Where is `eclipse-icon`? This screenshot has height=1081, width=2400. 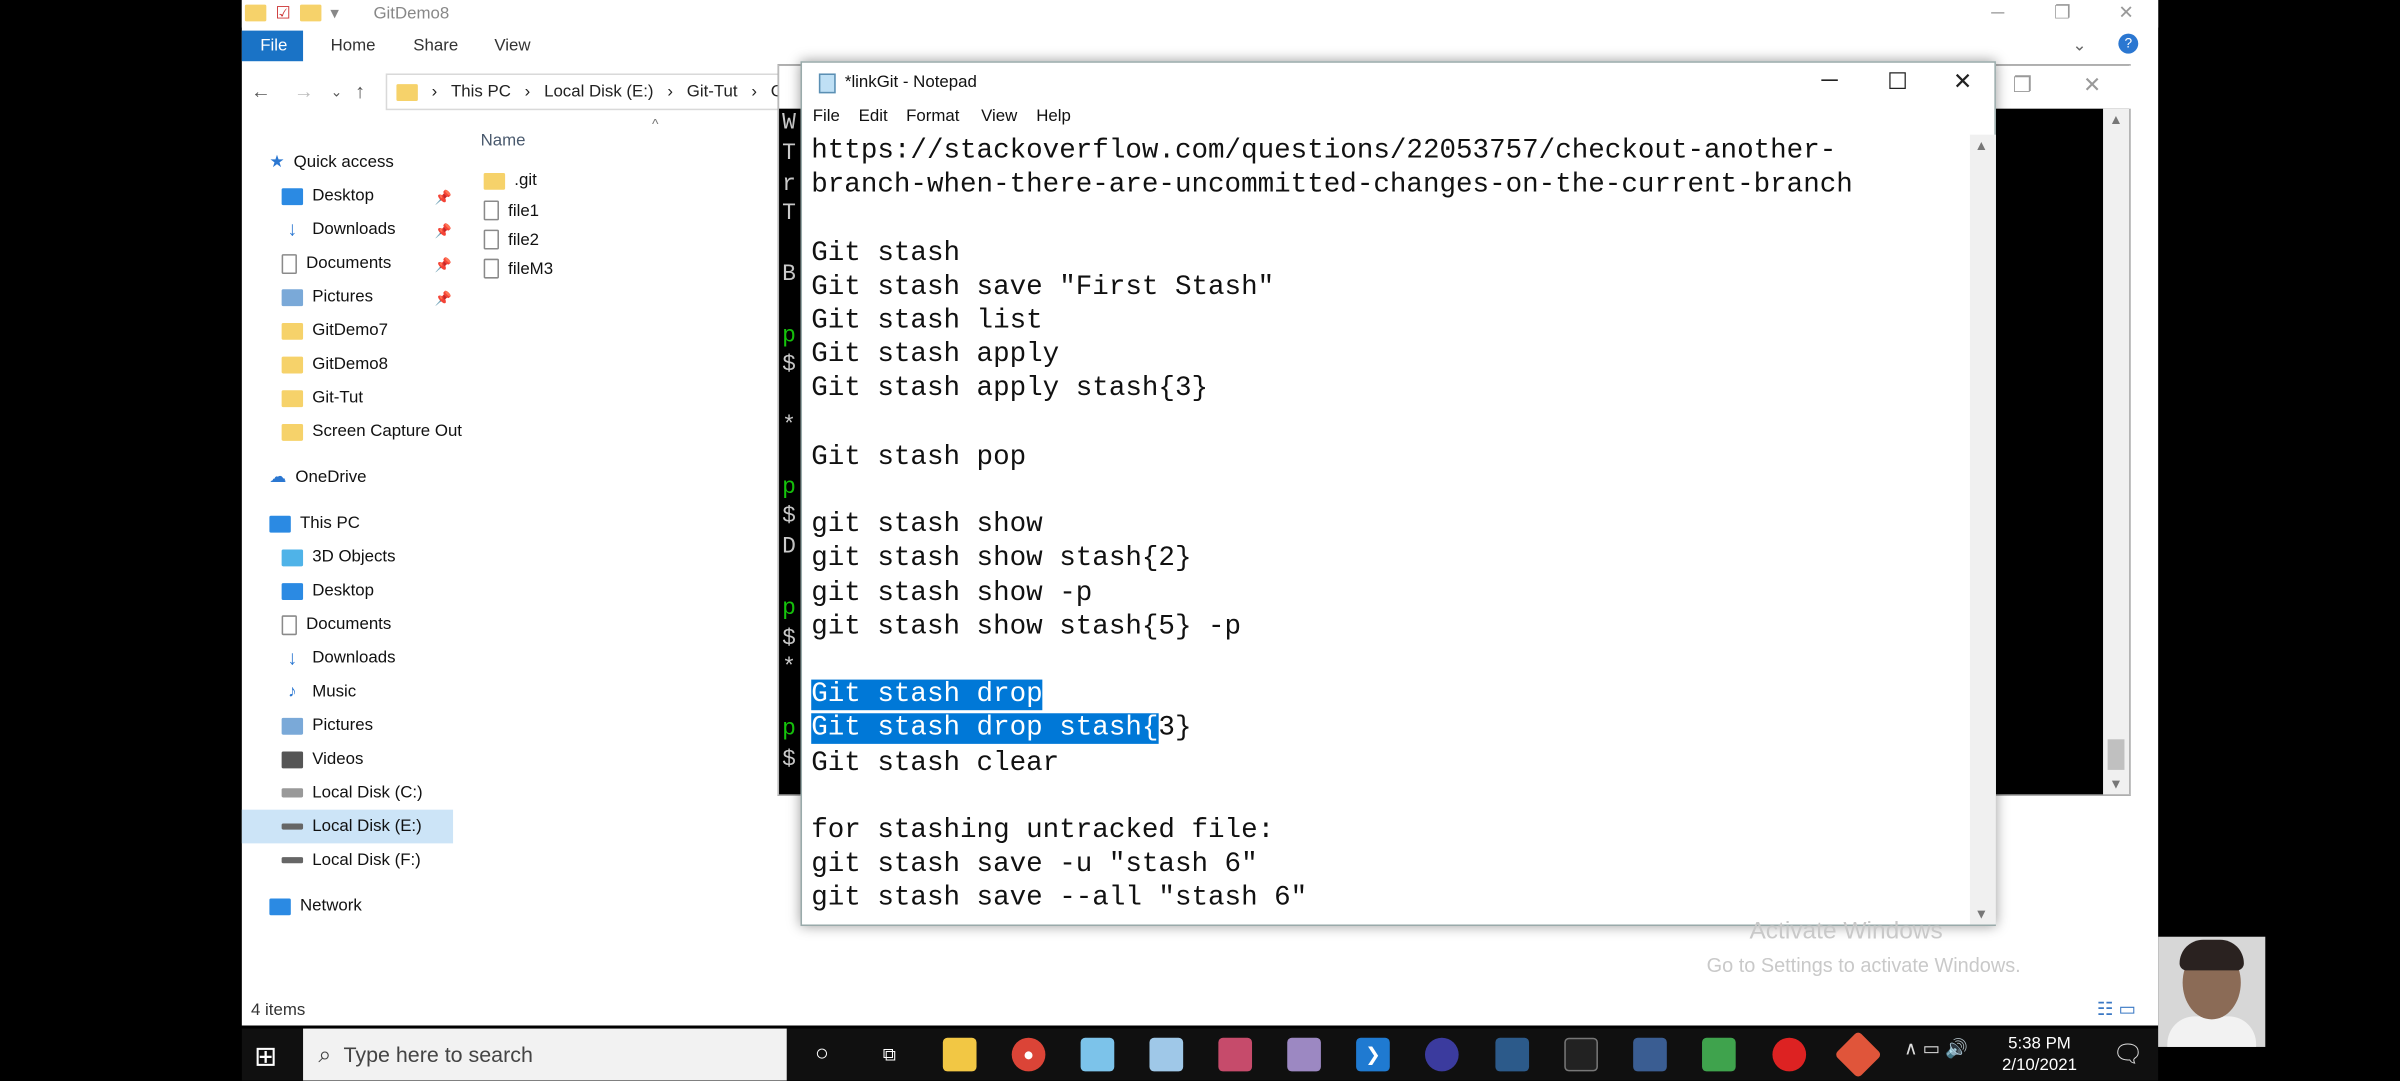 eclipse-icon is located at coordinates (1441, 1054).